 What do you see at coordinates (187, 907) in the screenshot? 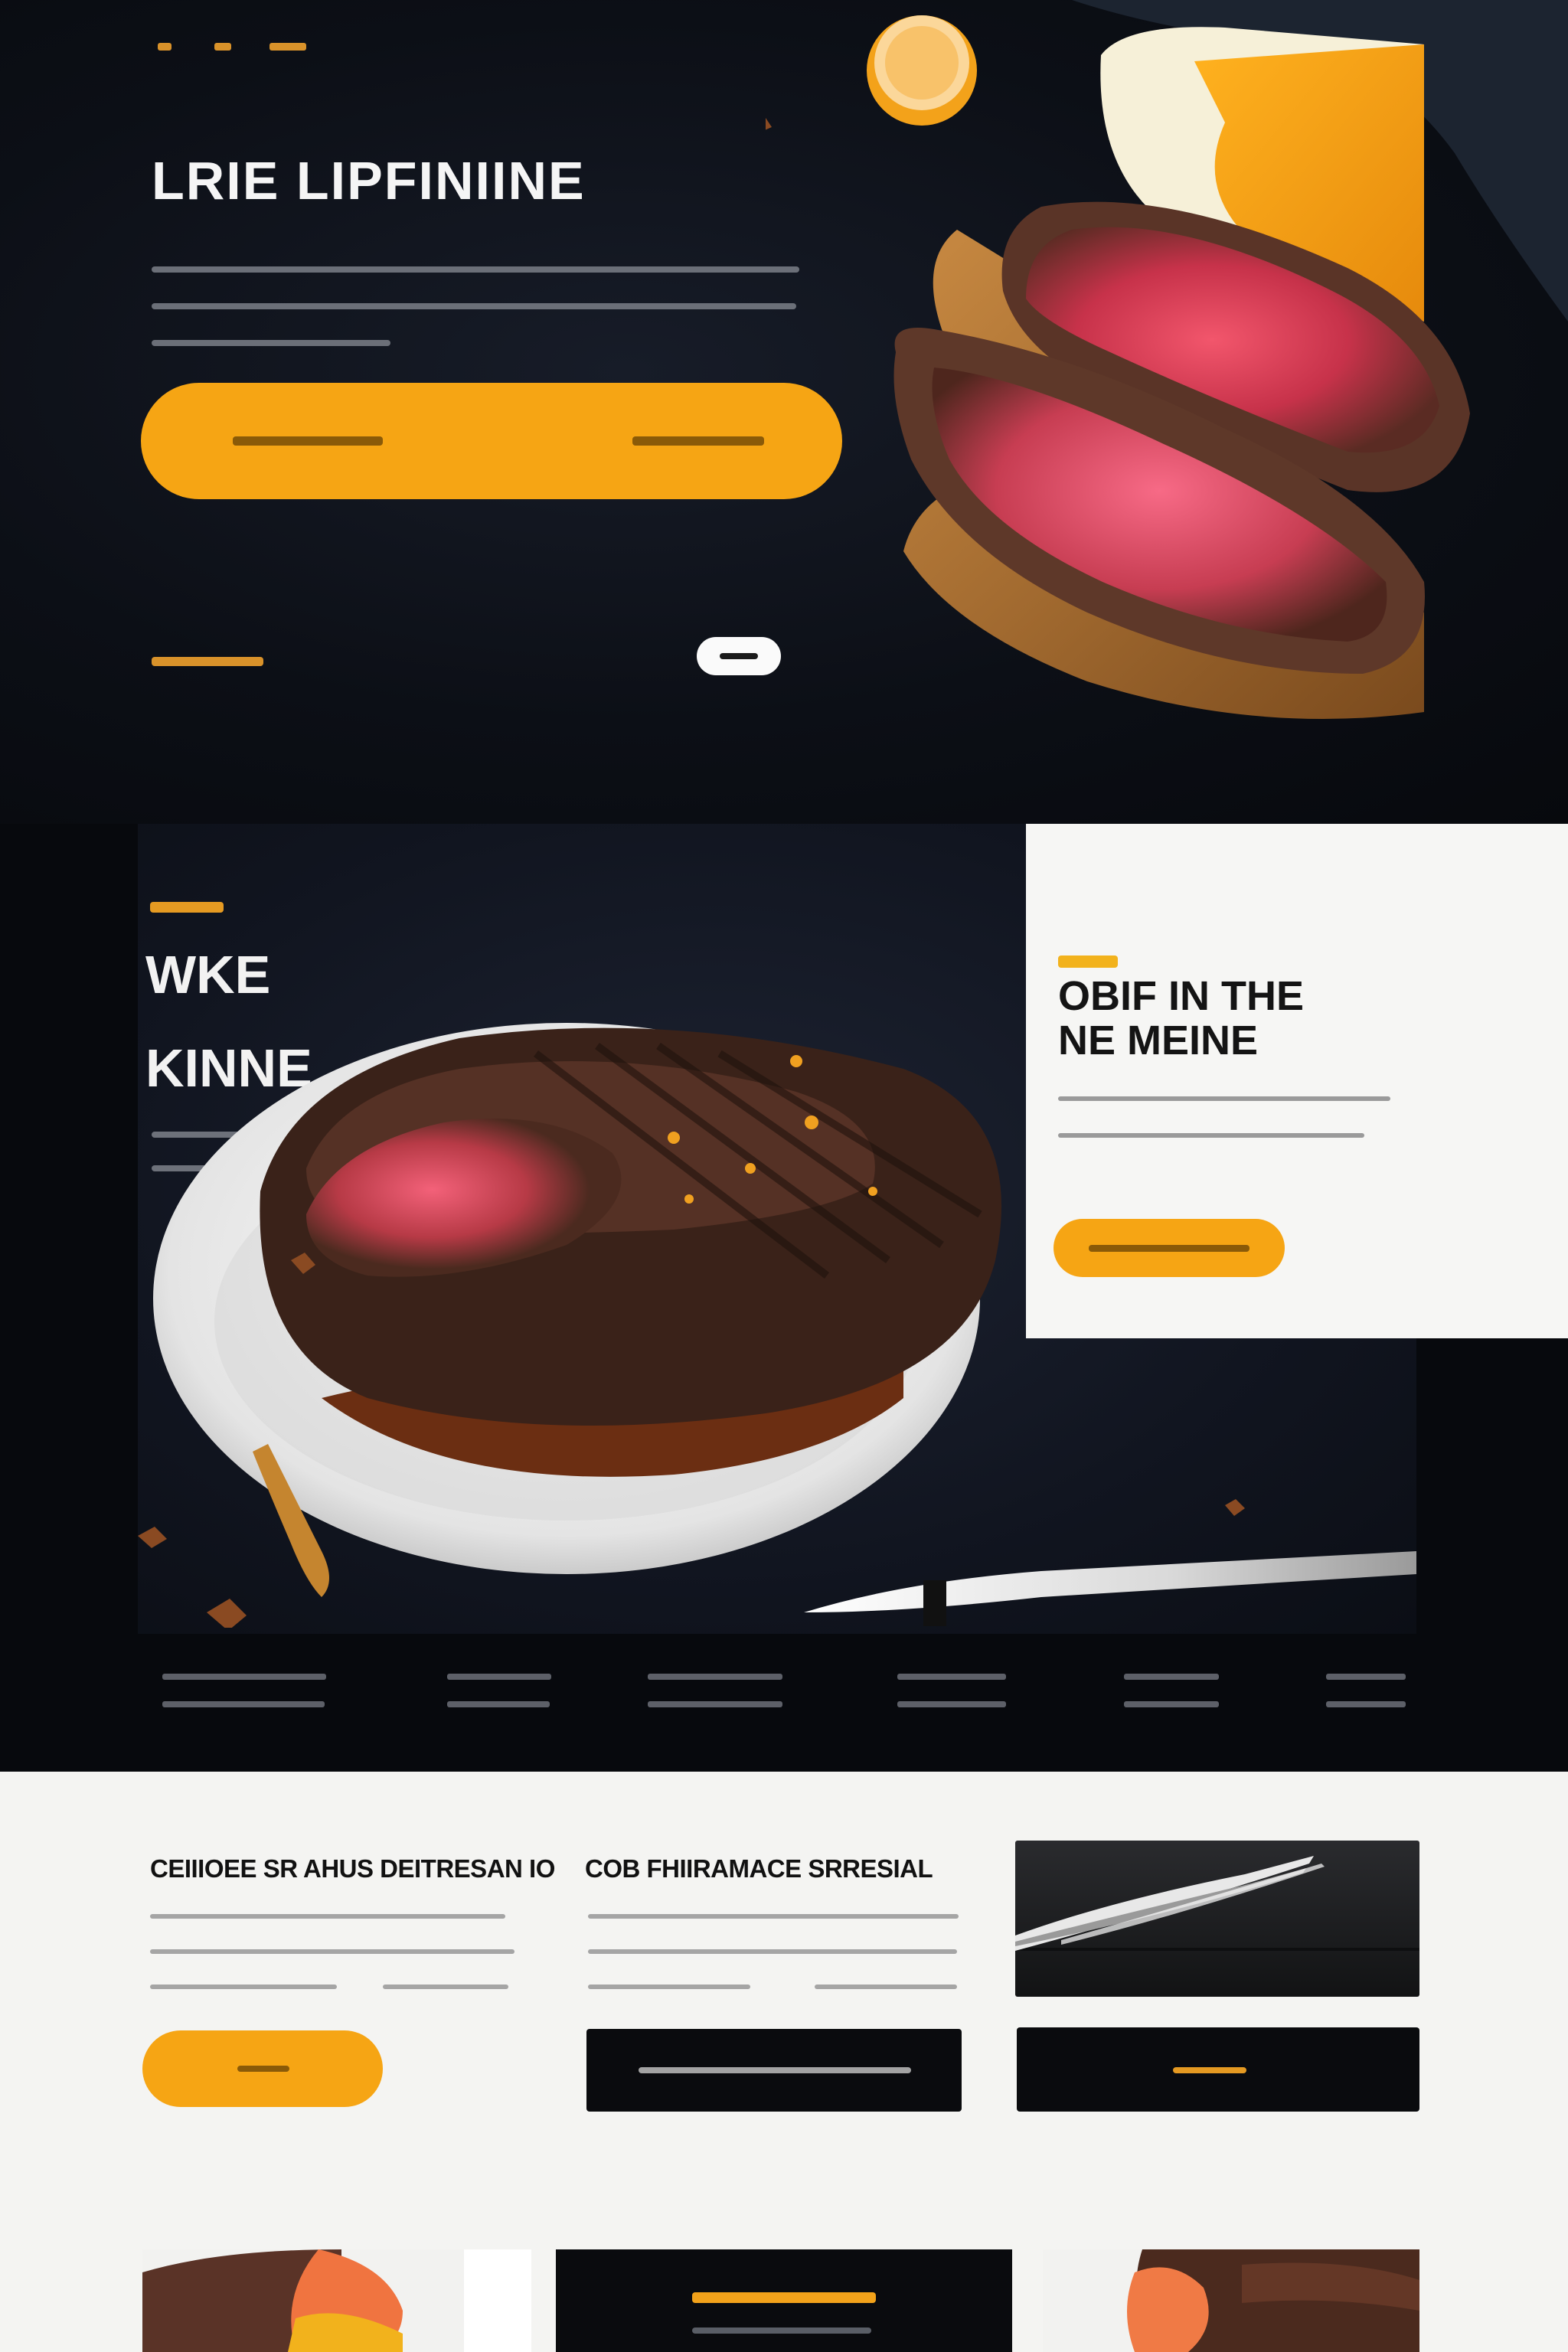
I see `feature-eyebrow` at bounding box center [187, 907].